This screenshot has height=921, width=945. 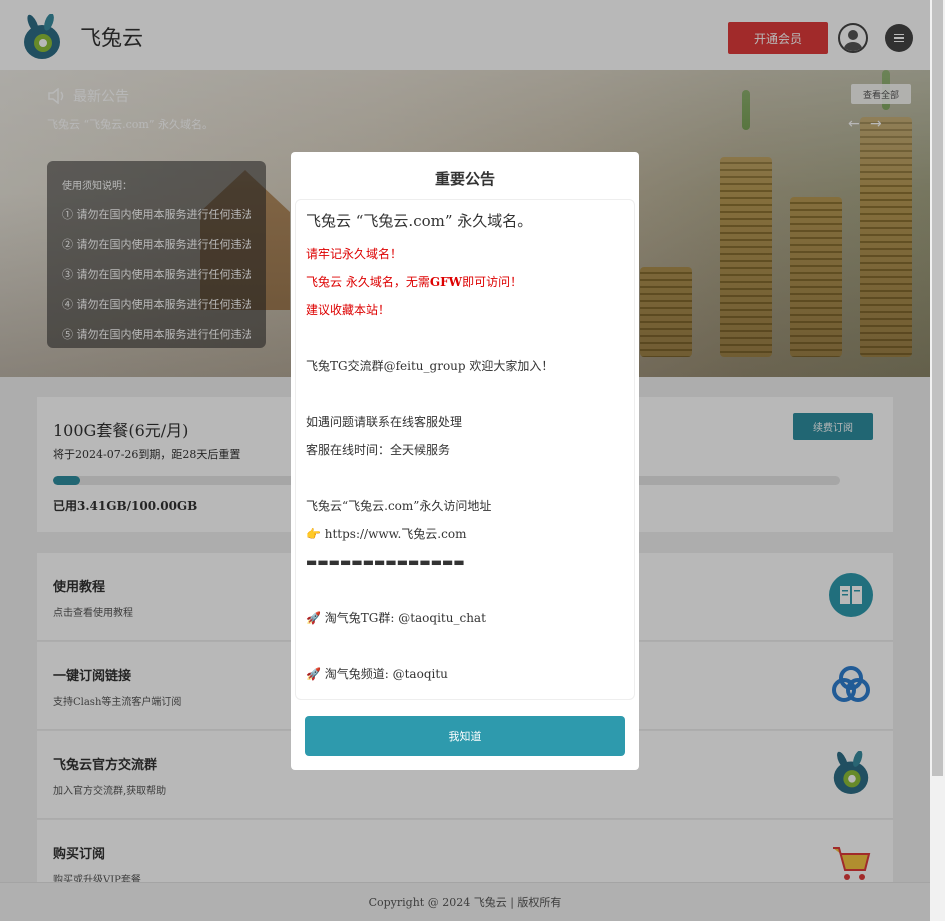 I want to click on scrollbar-thumb, so click(x=937, y=388).